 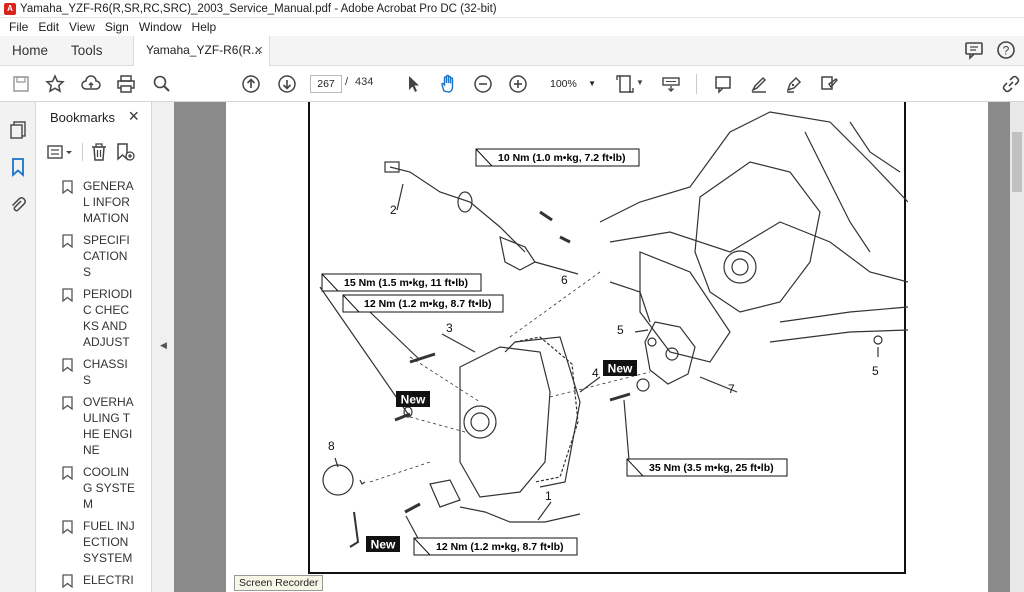 I want to click on stamp-icon, so click(x=829, y=84).